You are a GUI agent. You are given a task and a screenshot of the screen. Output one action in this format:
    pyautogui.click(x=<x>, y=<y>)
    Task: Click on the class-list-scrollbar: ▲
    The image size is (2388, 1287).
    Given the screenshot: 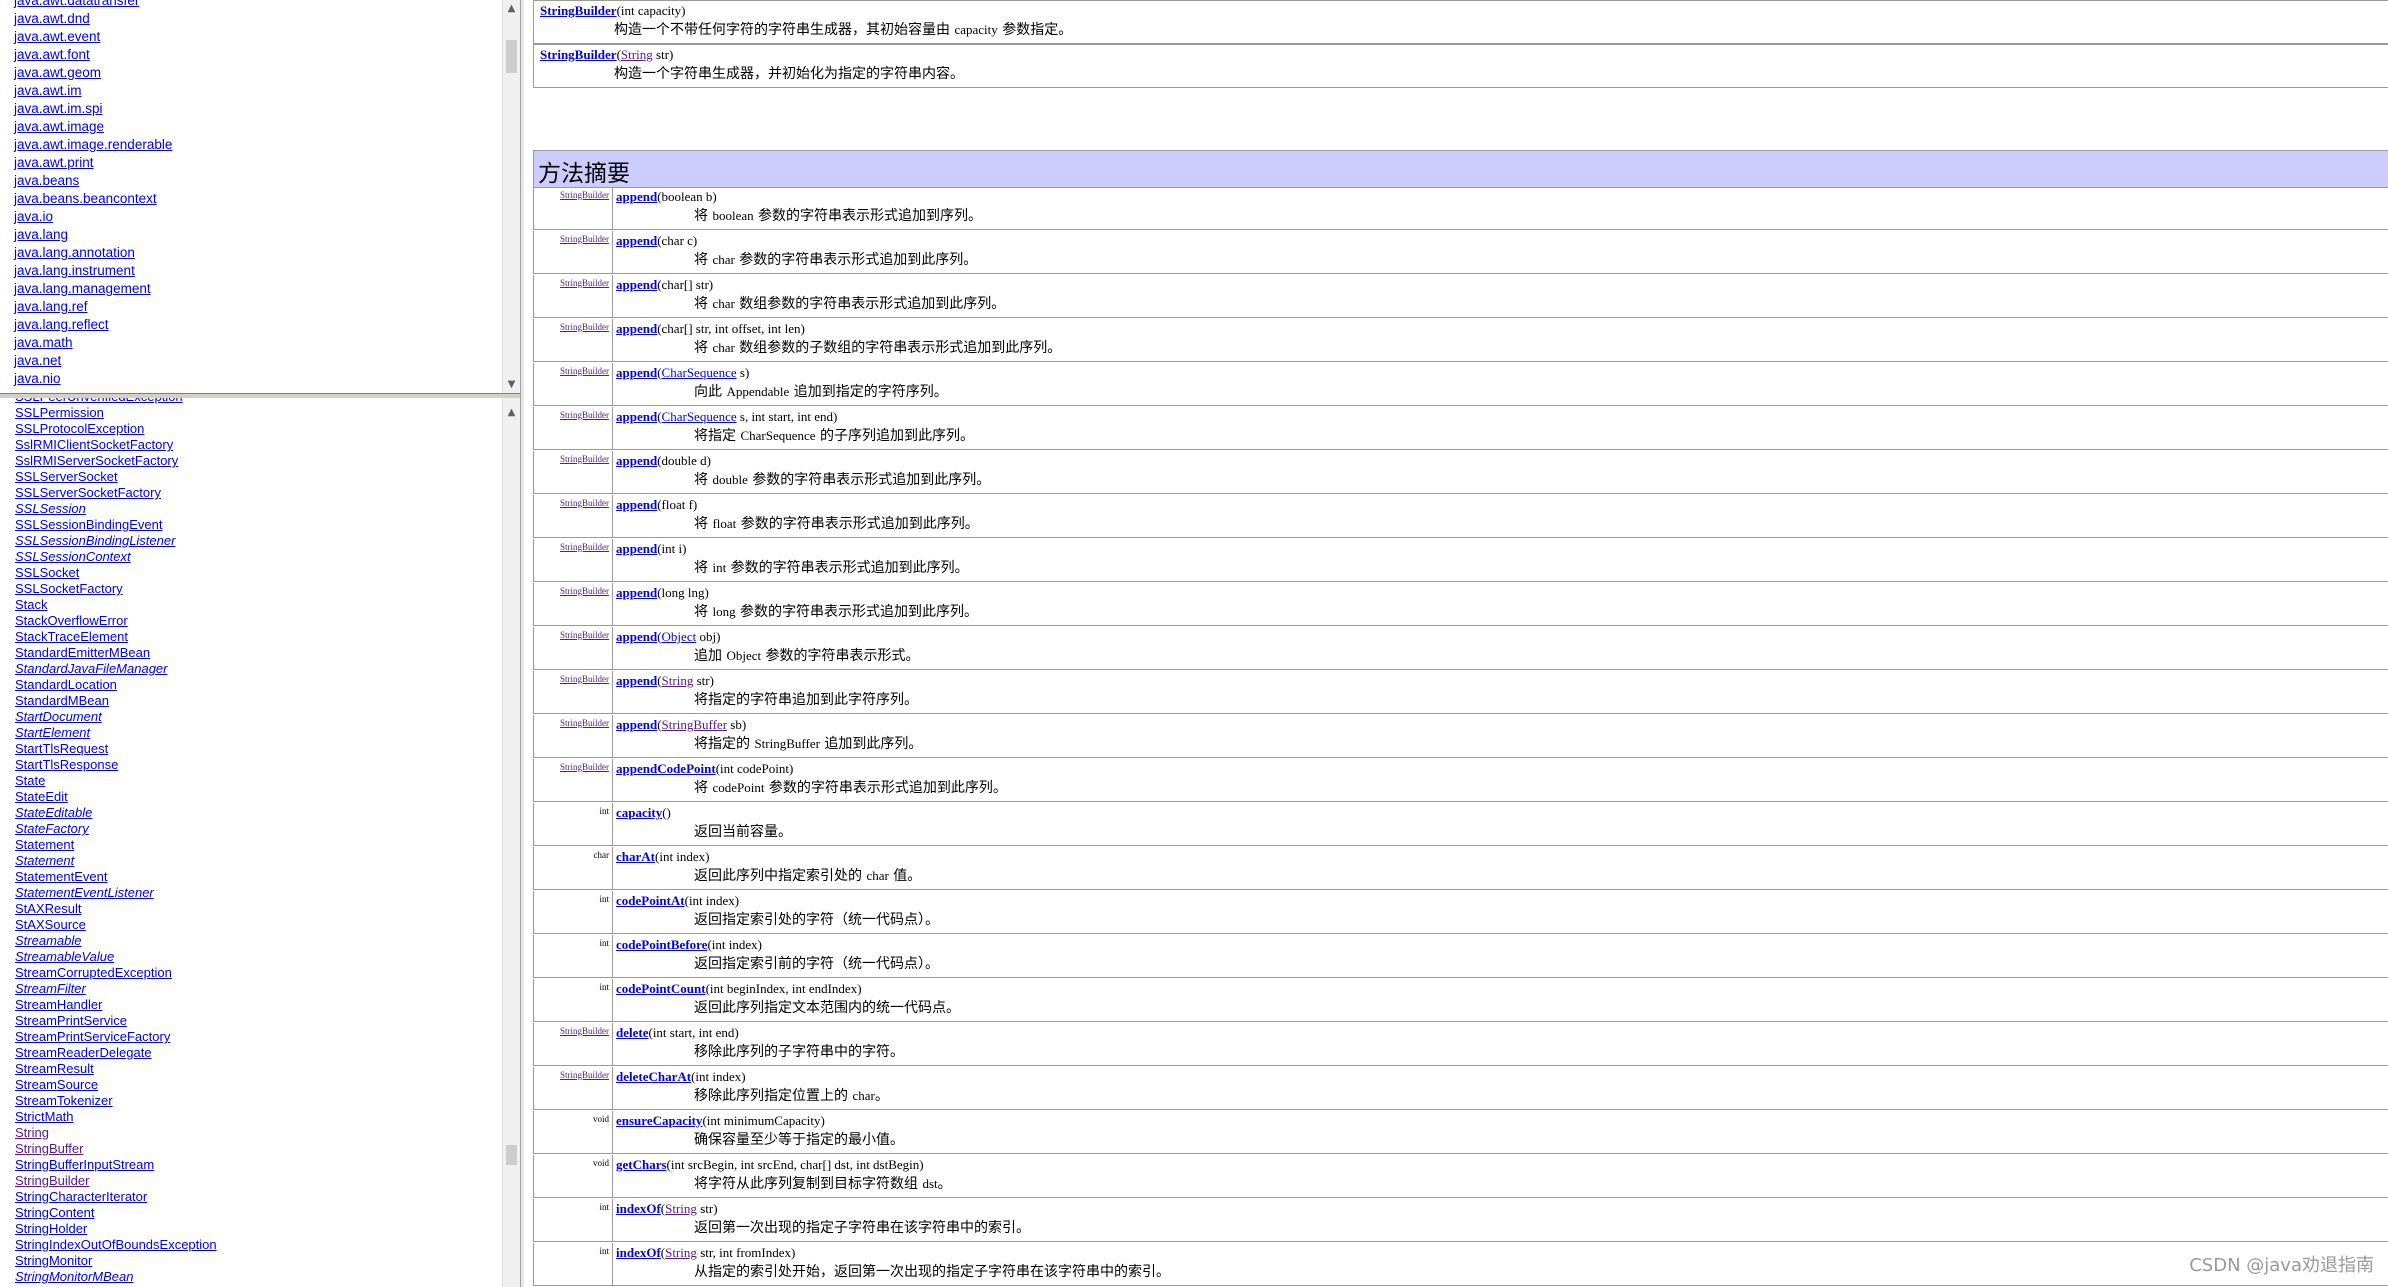 What is the action you would take?
    pyautogui.click(x=511, y=842)
    